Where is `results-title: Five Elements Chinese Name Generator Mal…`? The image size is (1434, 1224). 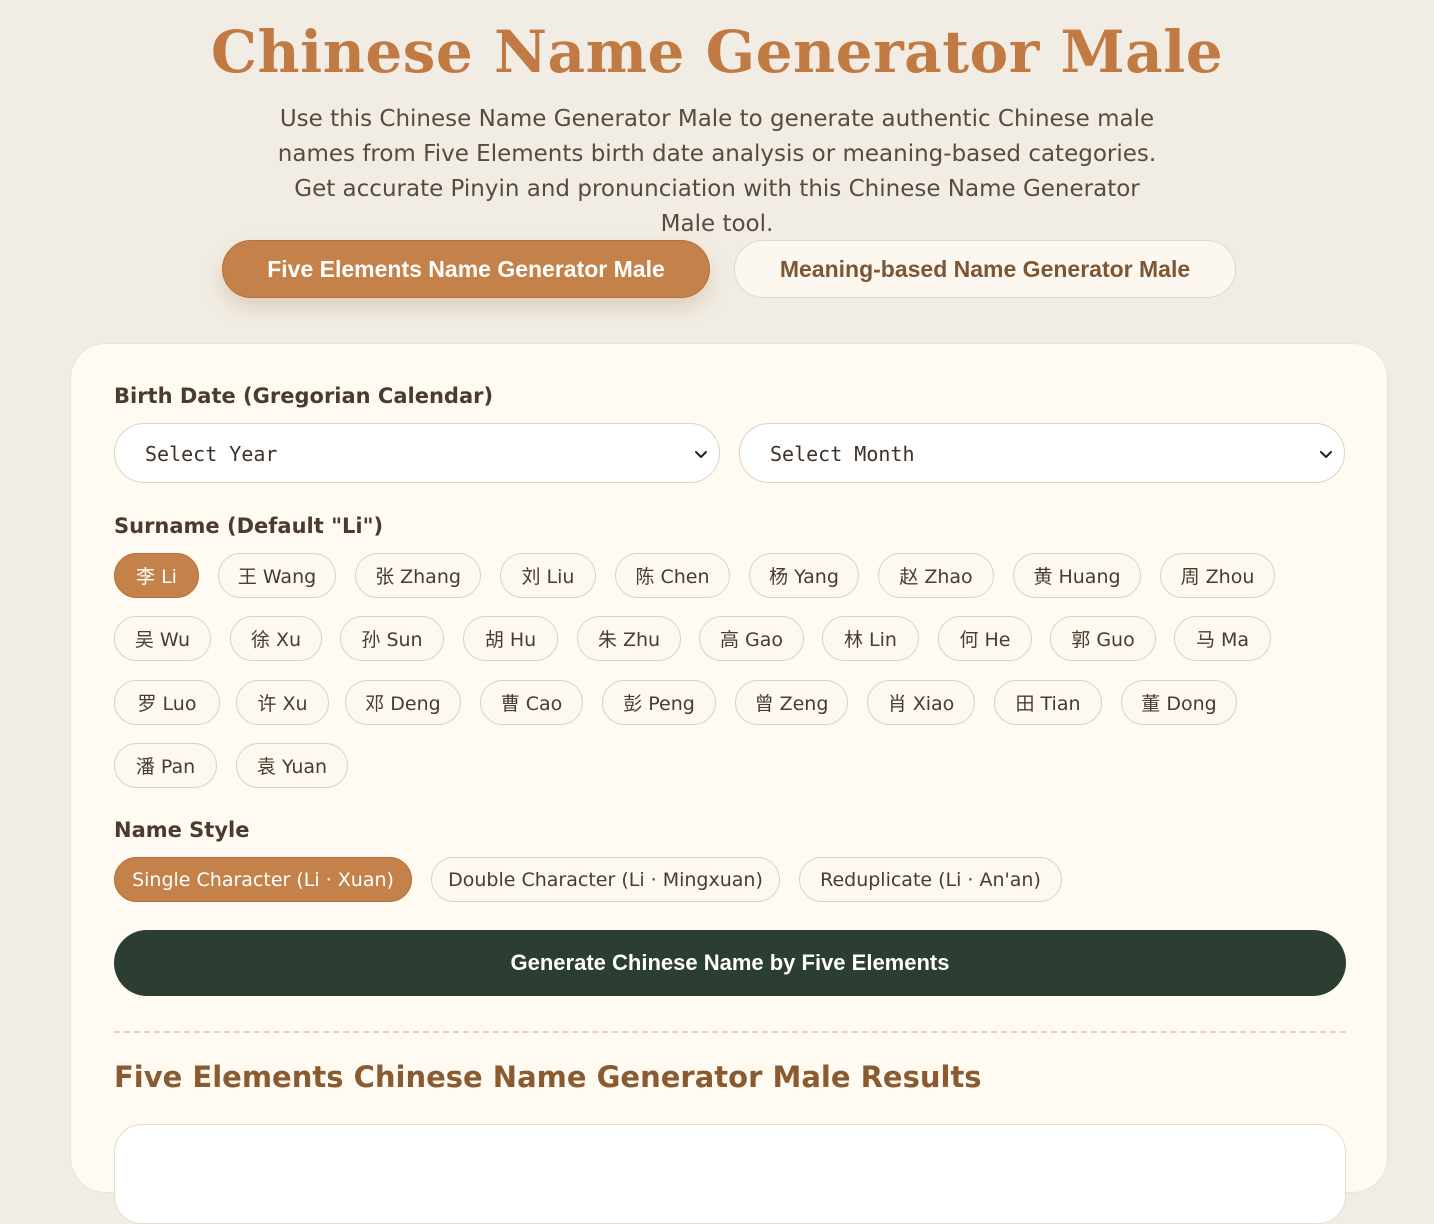
results-title: Five Elements Chinese Name Generator Mal… is located at coordinates (548, 1077).